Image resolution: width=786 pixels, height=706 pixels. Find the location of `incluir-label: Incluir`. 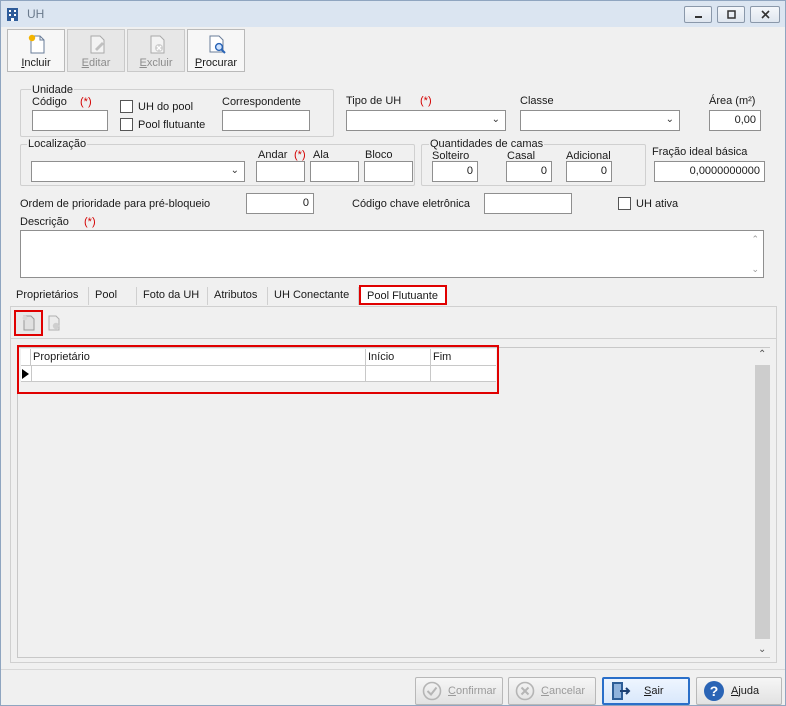

incluir-label: Incluir is located at coordinates (36, 63).